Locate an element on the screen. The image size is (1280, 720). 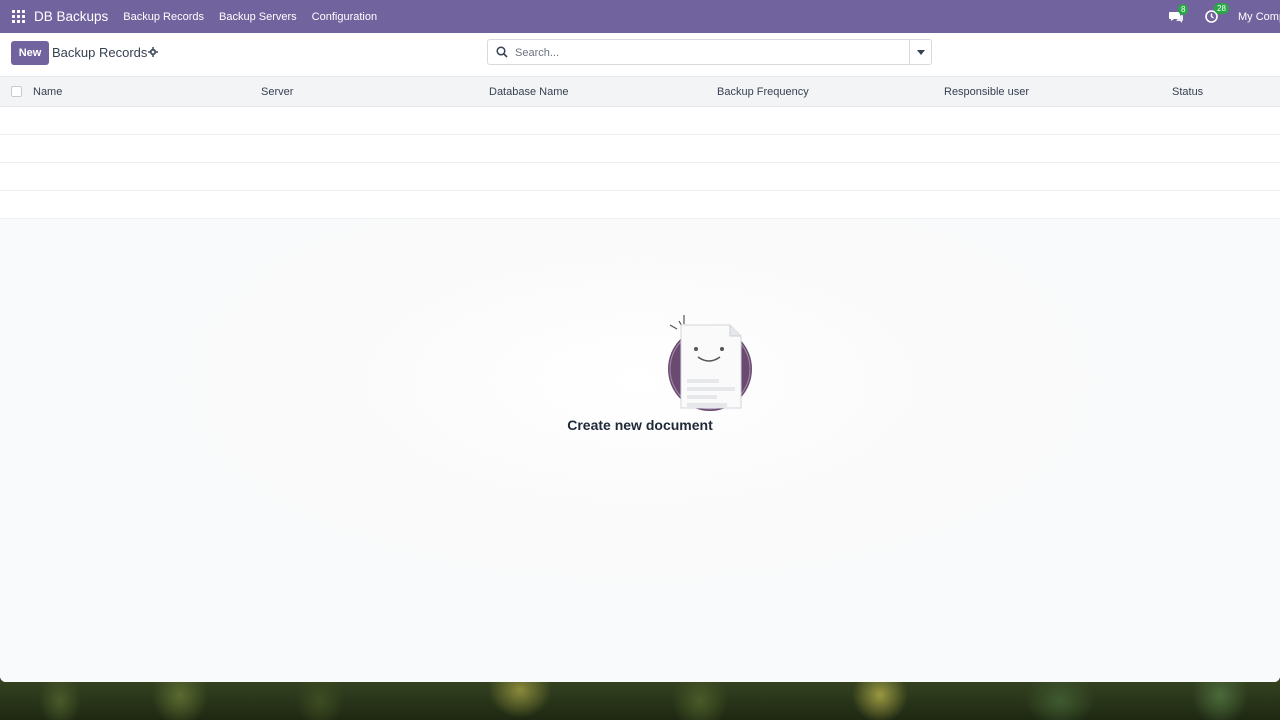
empty-state-title: Create new document is located at coordinates (640, 425).